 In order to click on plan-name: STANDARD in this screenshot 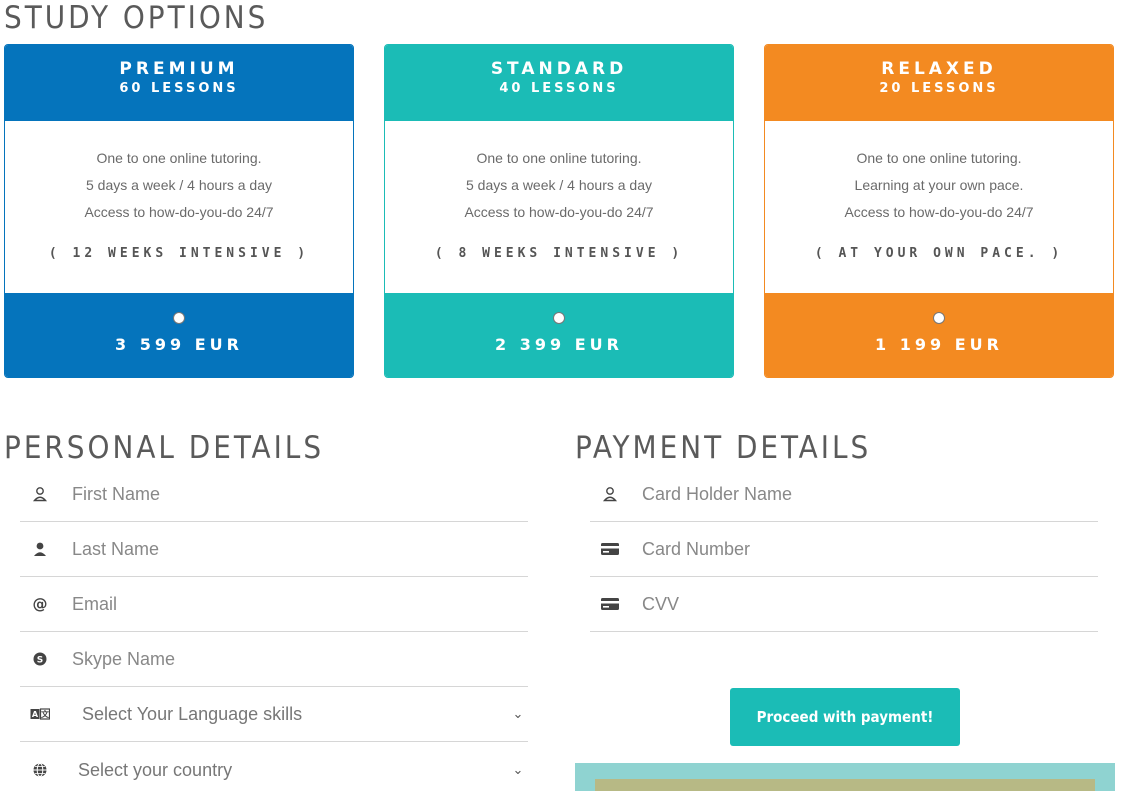, I will do `click(559, 69)`.